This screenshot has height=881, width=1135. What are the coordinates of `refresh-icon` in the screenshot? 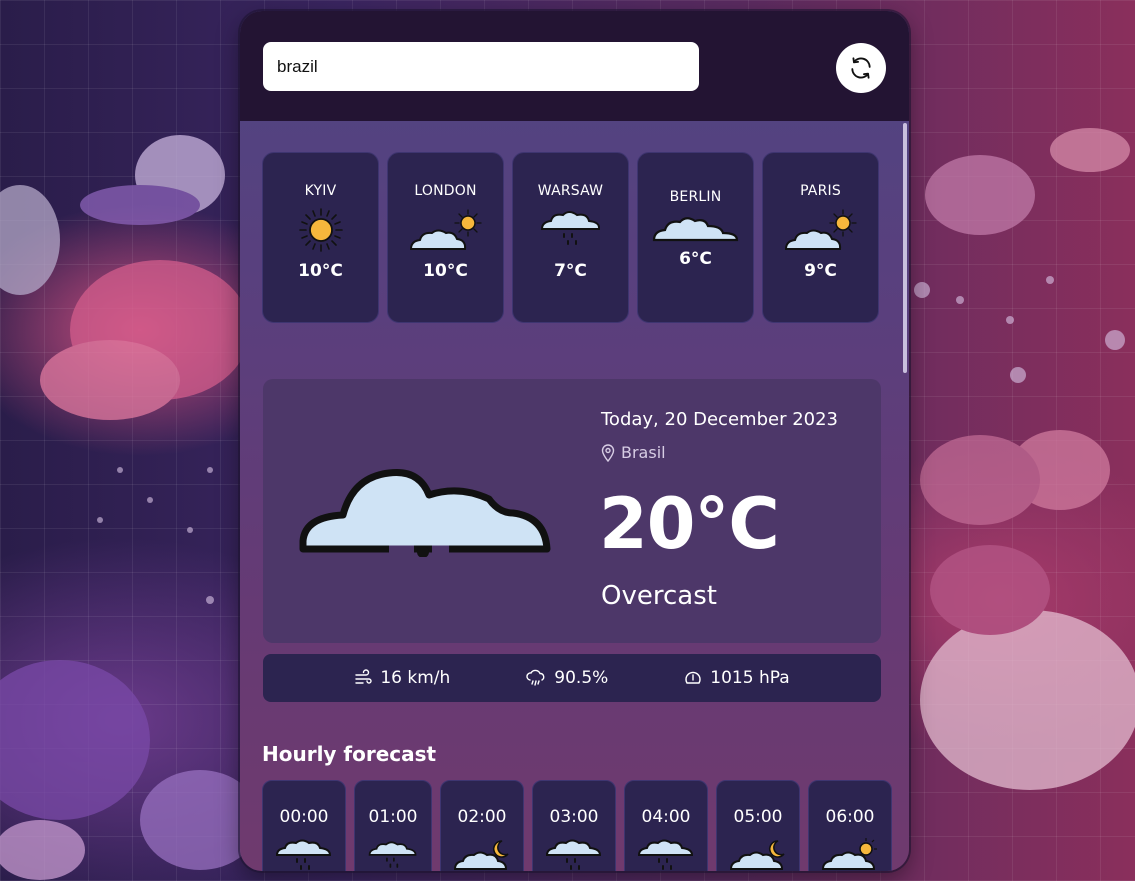 It's located at (861, 68).